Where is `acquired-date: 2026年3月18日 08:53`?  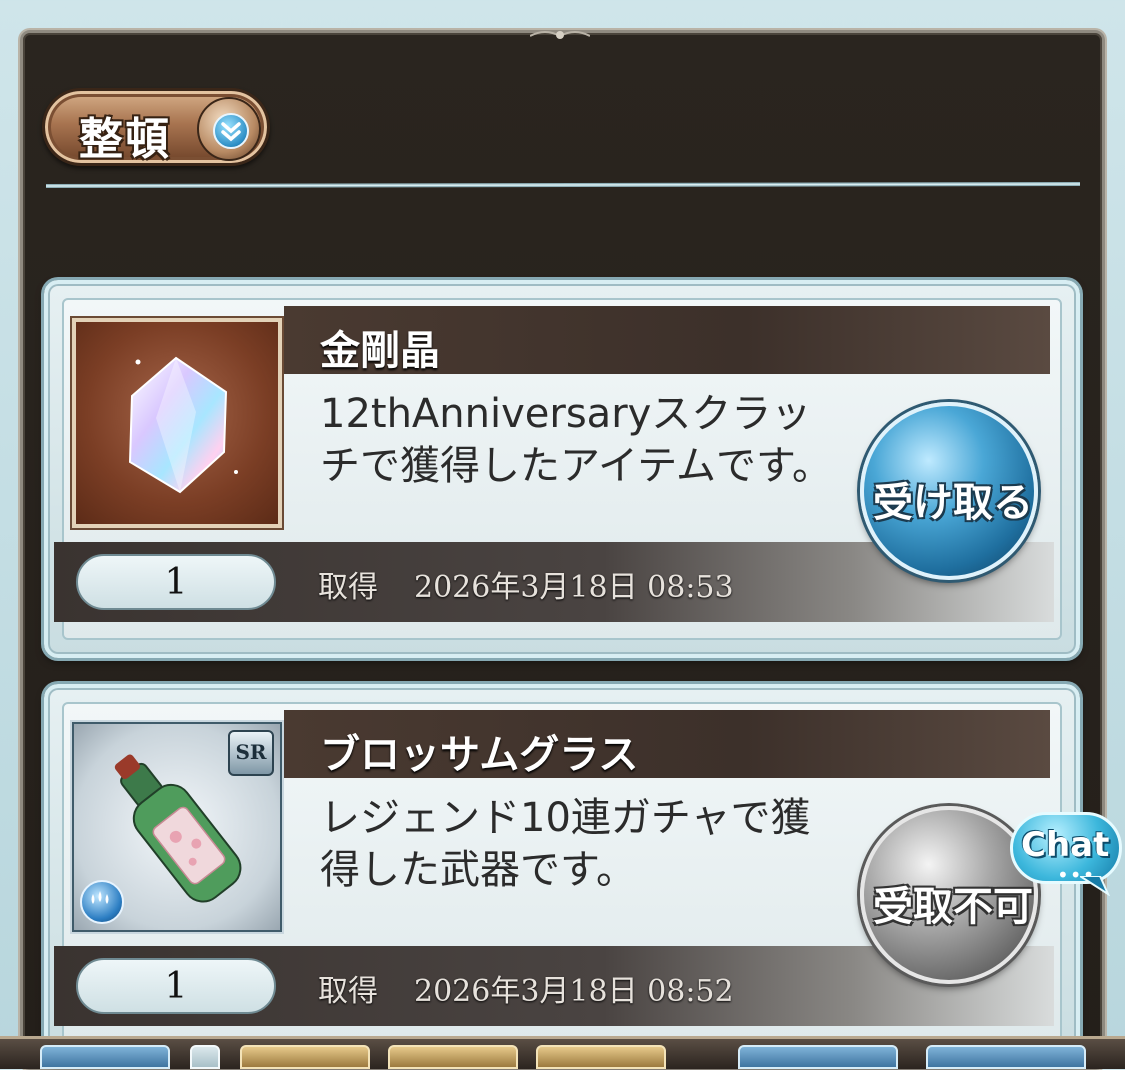
acquired-date: 2026年3月18日 08:53 is located at coordinates (574, 587).